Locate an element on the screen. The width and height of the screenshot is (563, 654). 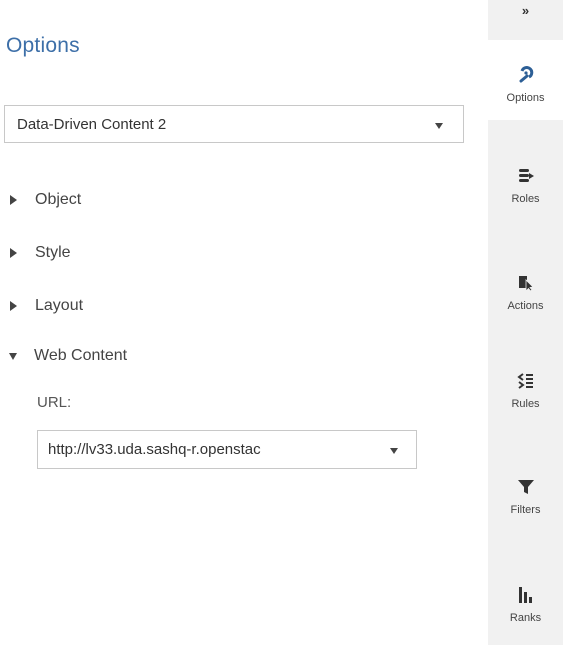
collapse-arrow-icon is located at coordinates (13, 356).